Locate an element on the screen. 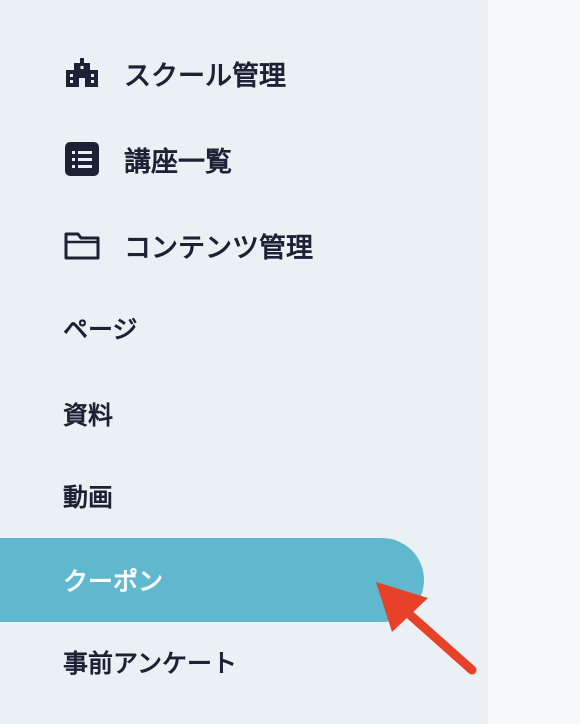  sidebar-item-label: コンテンツ管理 is located at coordinates (218, 248).